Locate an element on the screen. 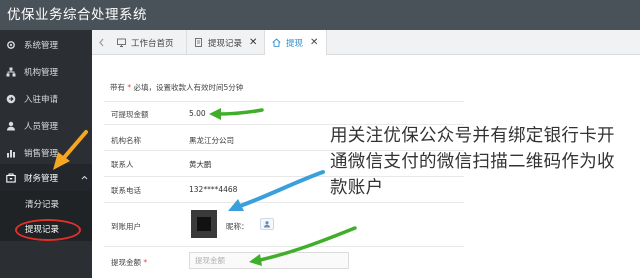 The width and height of the screenshot is (640, 278). user-icon is located at coordinates (11, 126).